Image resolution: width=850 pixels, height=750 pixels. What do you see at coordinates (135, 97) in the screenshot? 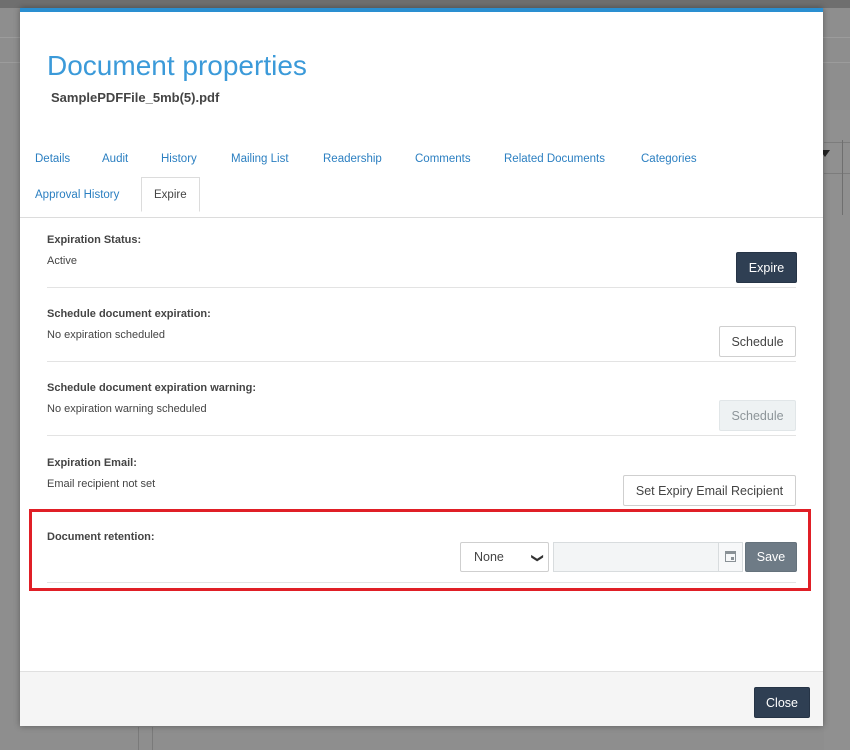
I see `document-filename: SamplePDFFile_5mb(5).pdf` at bounding box center [135, 97].